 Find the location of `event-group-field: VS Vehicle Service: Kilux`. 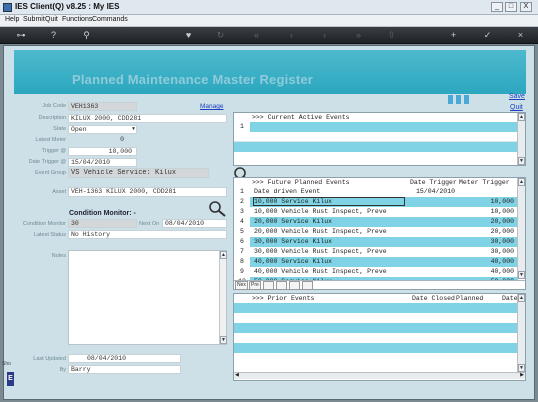

event-group-field: VS Vehicle Service: Kilux is located at coordinates (138, 173).